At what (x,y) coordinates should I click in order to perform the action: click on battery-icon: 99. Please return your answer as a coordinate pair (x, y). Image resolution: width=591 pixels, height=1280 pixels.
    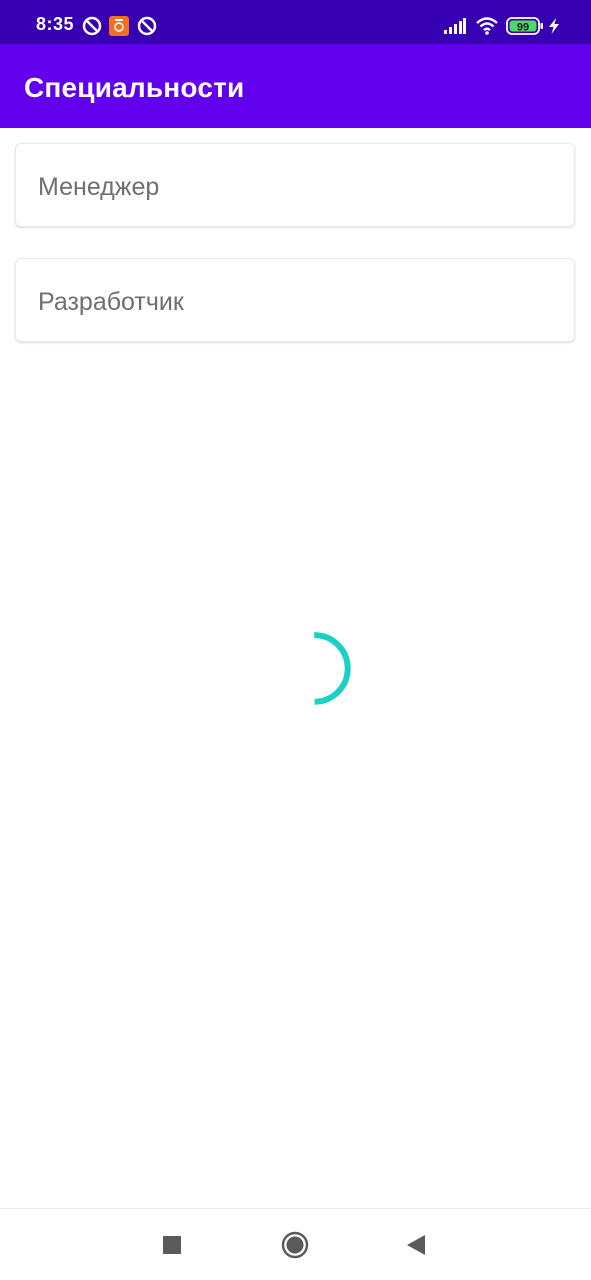
    Looking at the image, I should click on (524, 26).